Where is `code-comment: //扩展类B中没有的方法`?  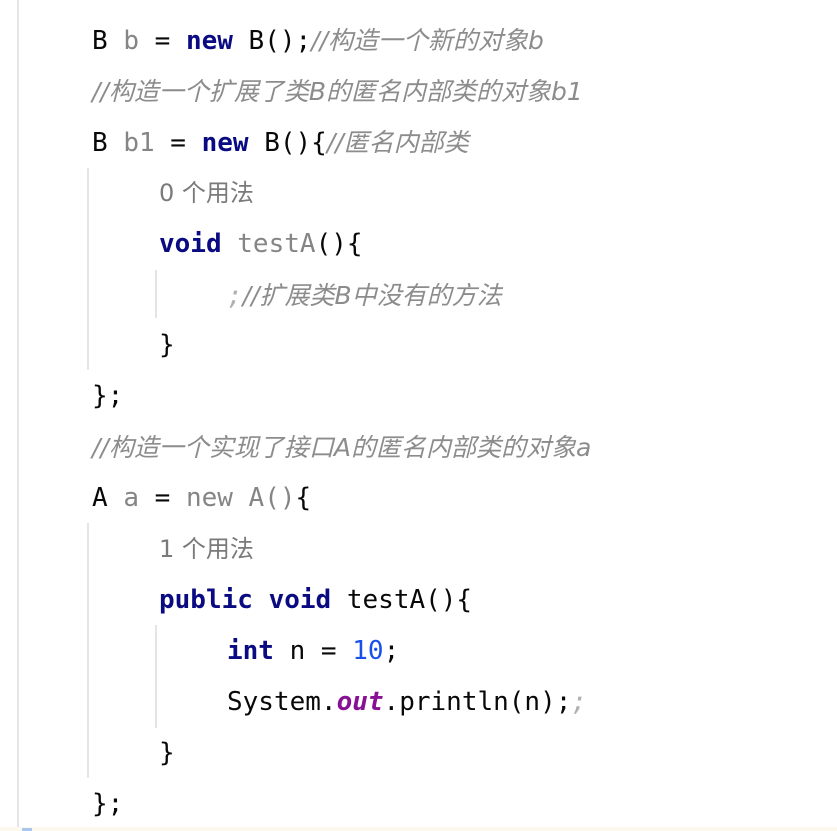
code-comment: //扩展类B中没有的方法 is located at coordinates (372, 295).